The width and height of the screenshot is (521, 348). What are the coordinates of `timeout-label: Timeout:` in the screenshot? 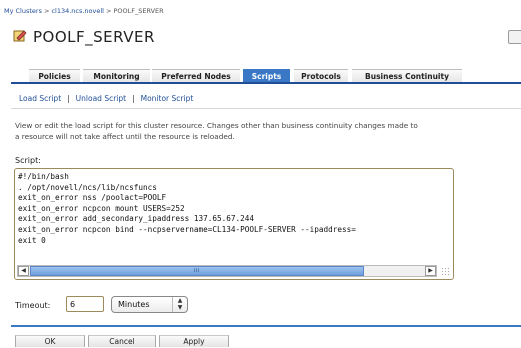 It's located at (33, 305).